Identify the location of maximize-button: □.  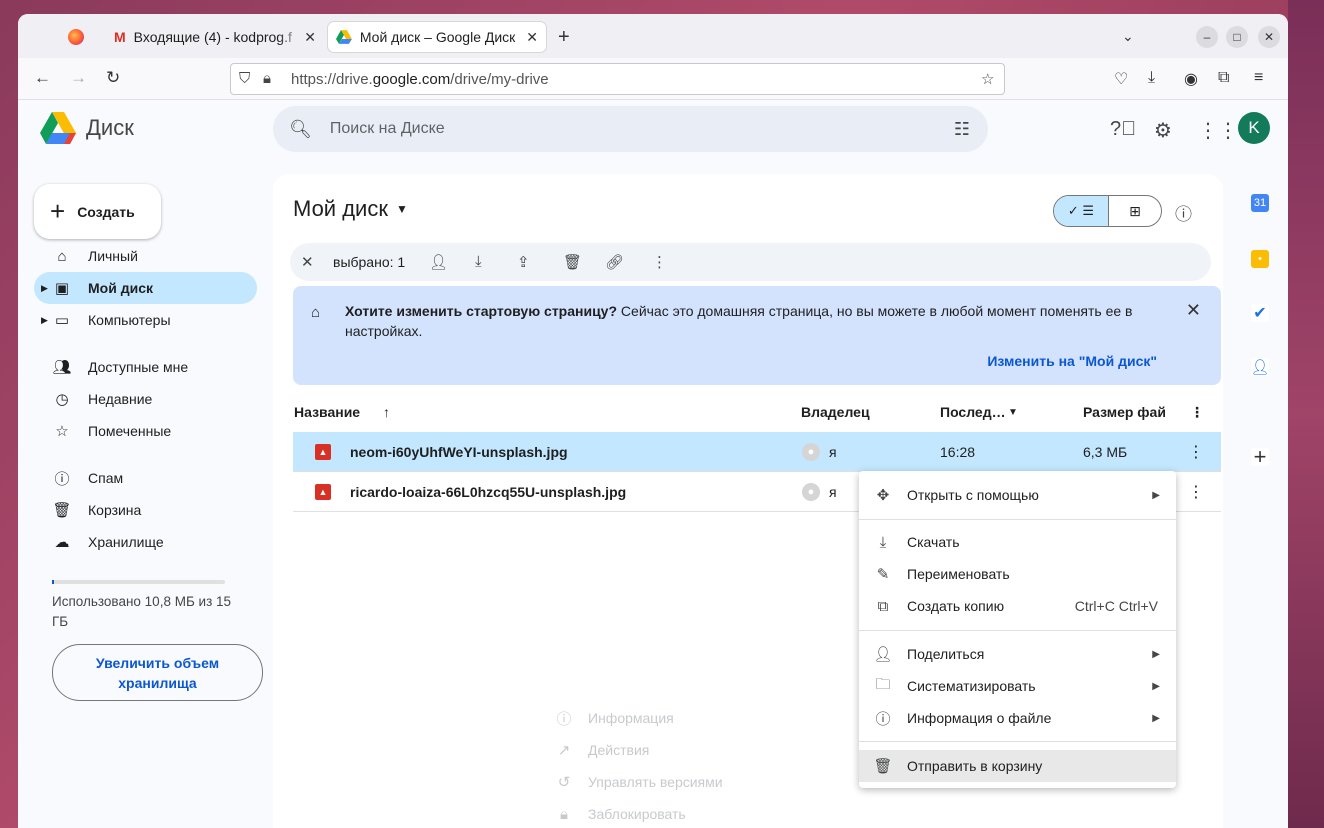
(1237, 37).